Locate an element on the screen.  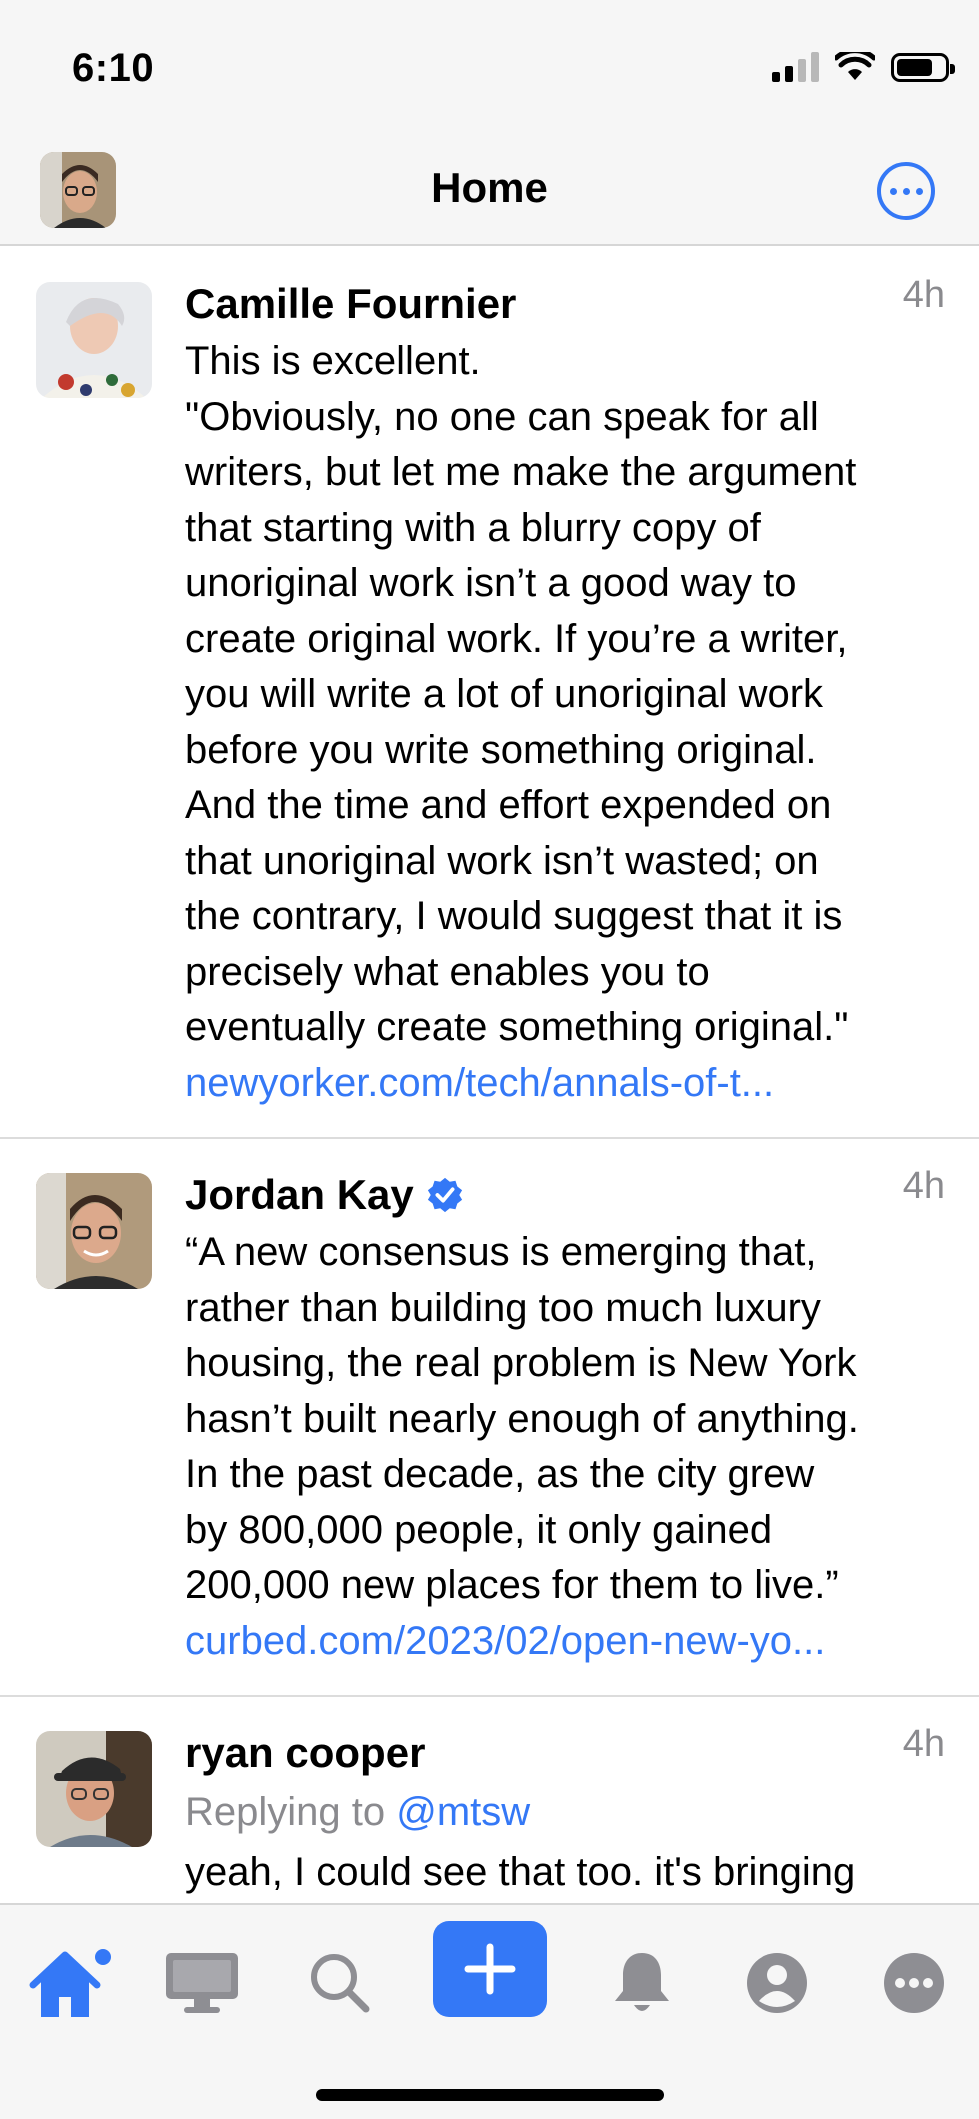
desktop-icon is located at coordinates (202, 1983).